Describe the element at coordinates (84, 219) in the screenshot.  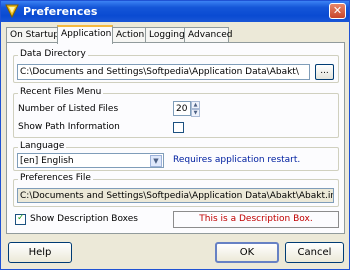
I see `show-description-label: Show Description Boxes` at that location.